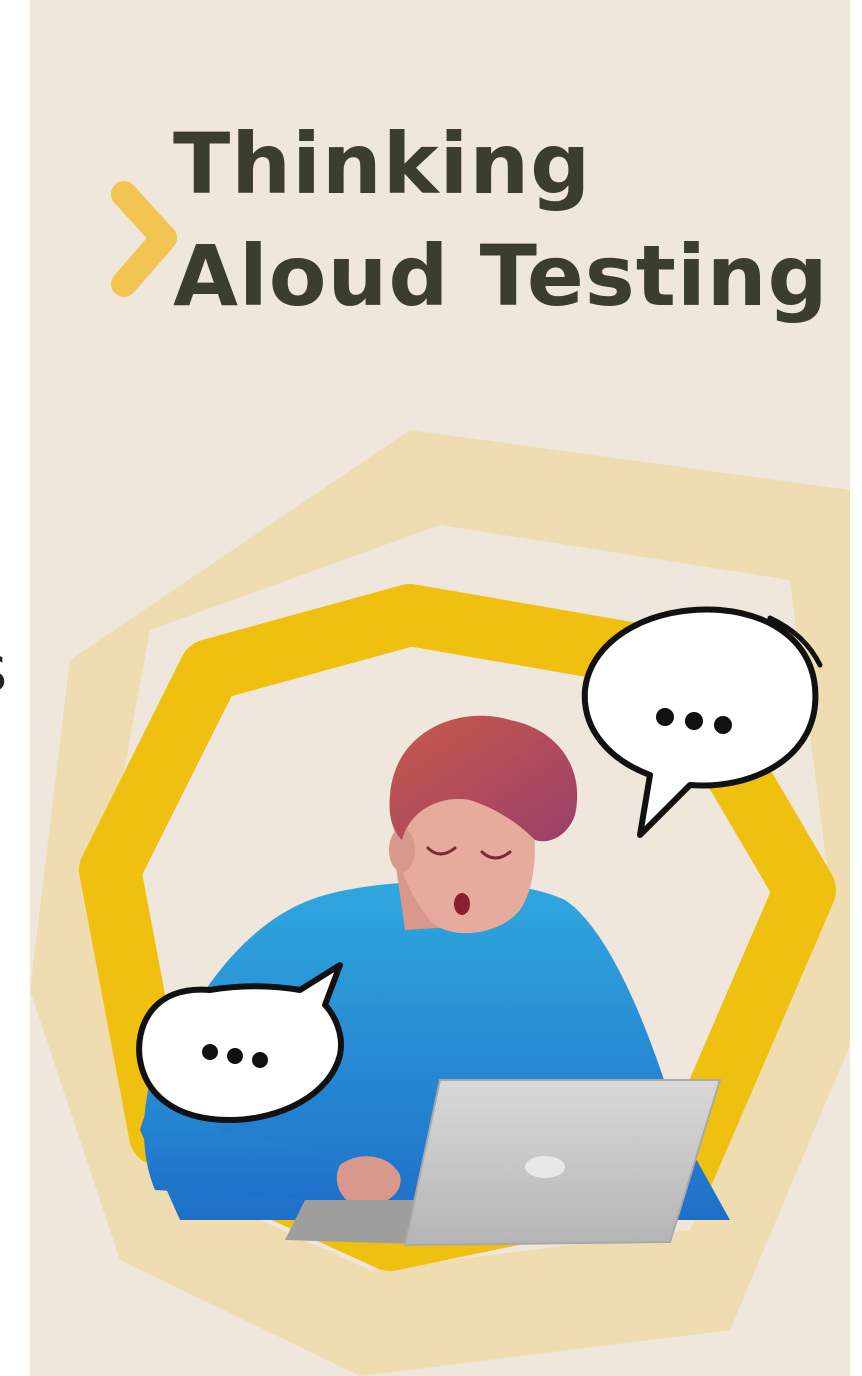 This screenshot has height=1376, width=862. I want to click on edge-text-fragment: s, so click(15, 670).